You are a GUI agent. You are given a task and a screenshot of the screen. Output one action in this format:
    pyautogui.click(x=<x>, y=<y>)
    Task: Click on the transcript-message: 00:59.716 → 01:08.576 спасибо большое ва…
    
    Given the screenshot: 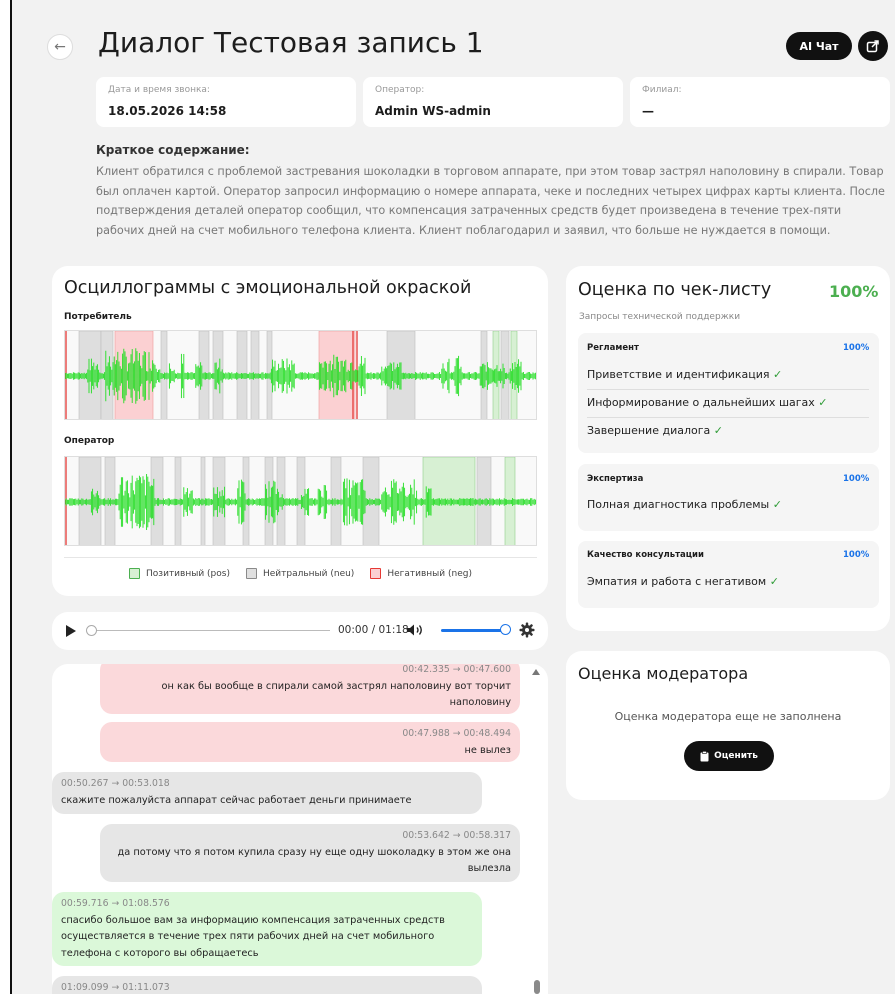 What is the action you would take?
    pyautogui.click(x=267, y=929)
    